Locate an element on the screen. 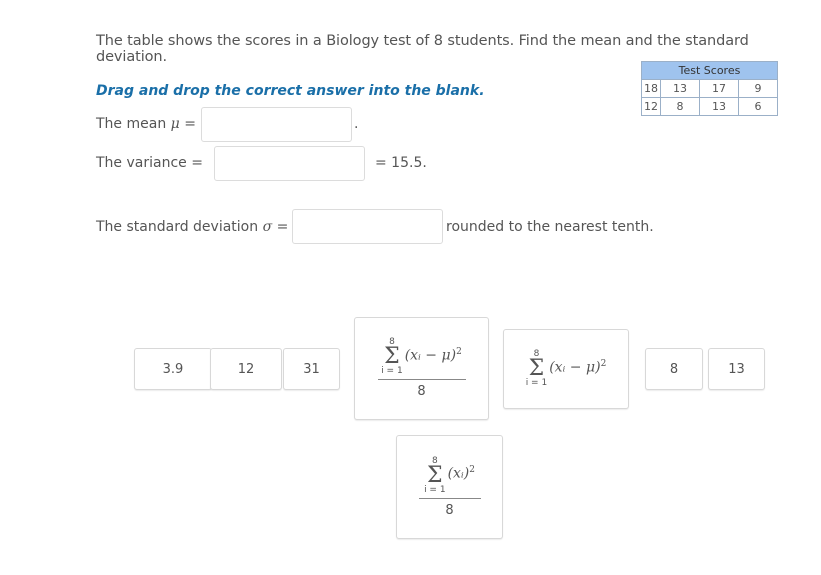 Image resolution: width=821 pixels, height=575 pixels. sigma-symbol: σ is located at coordinates (267, 227).